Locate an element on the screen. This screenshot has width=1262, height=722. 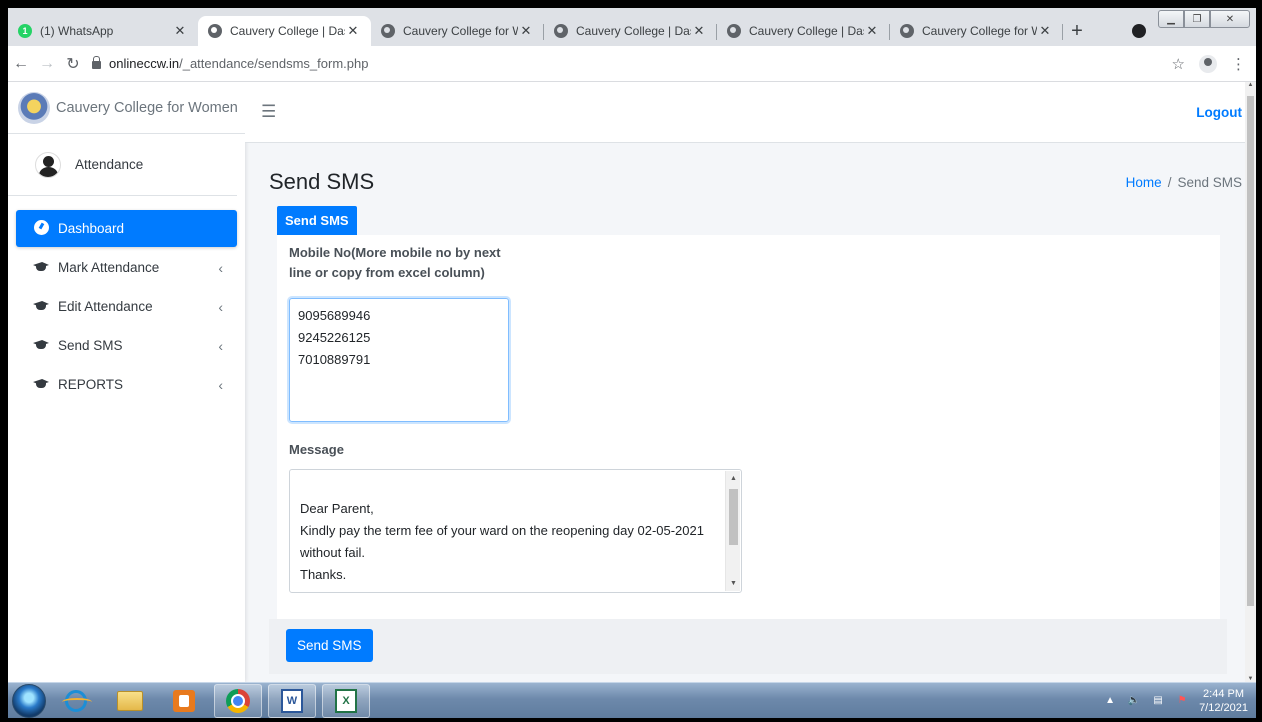
maximize-icon: ❐ is located at coordinates (1197, 19).